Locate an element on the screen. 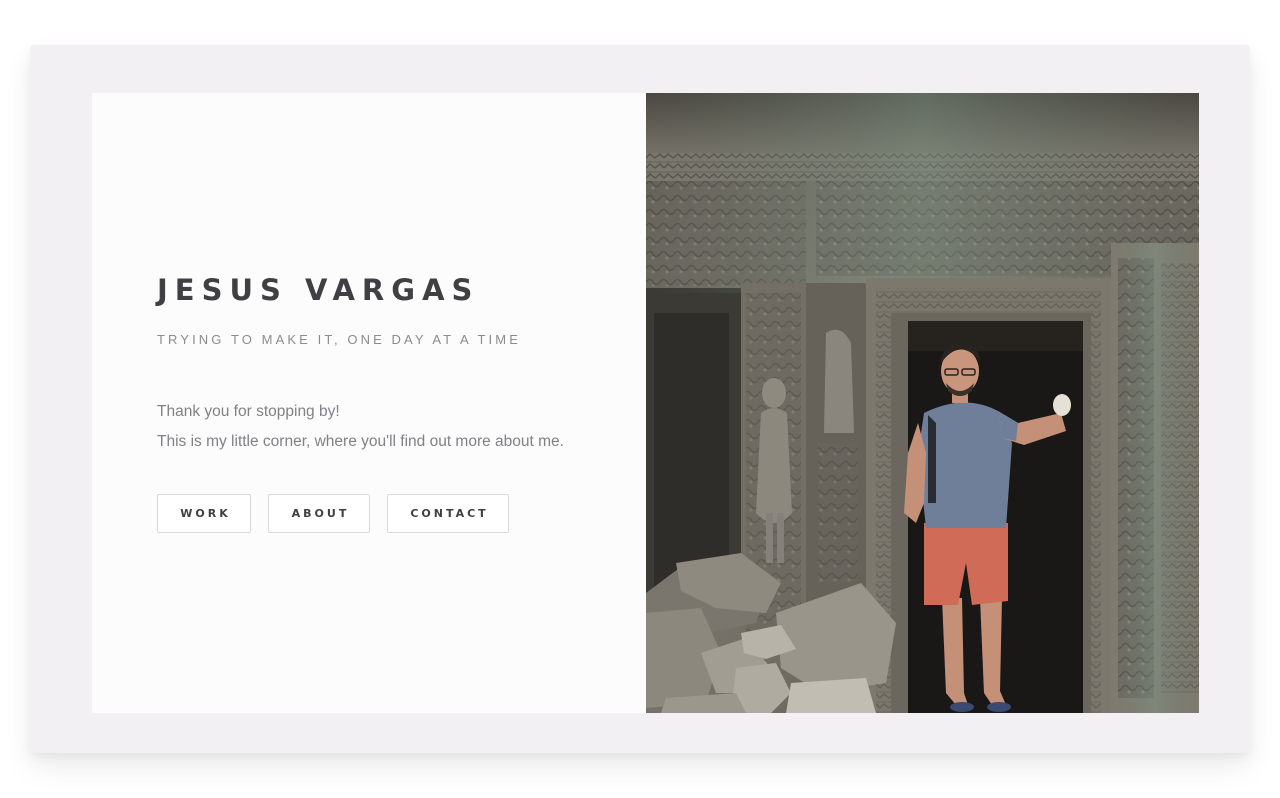 Image resolution: width=1280 pixels, height=798 pixels. about-button: ABOUT is located at coordinates (319, 513).